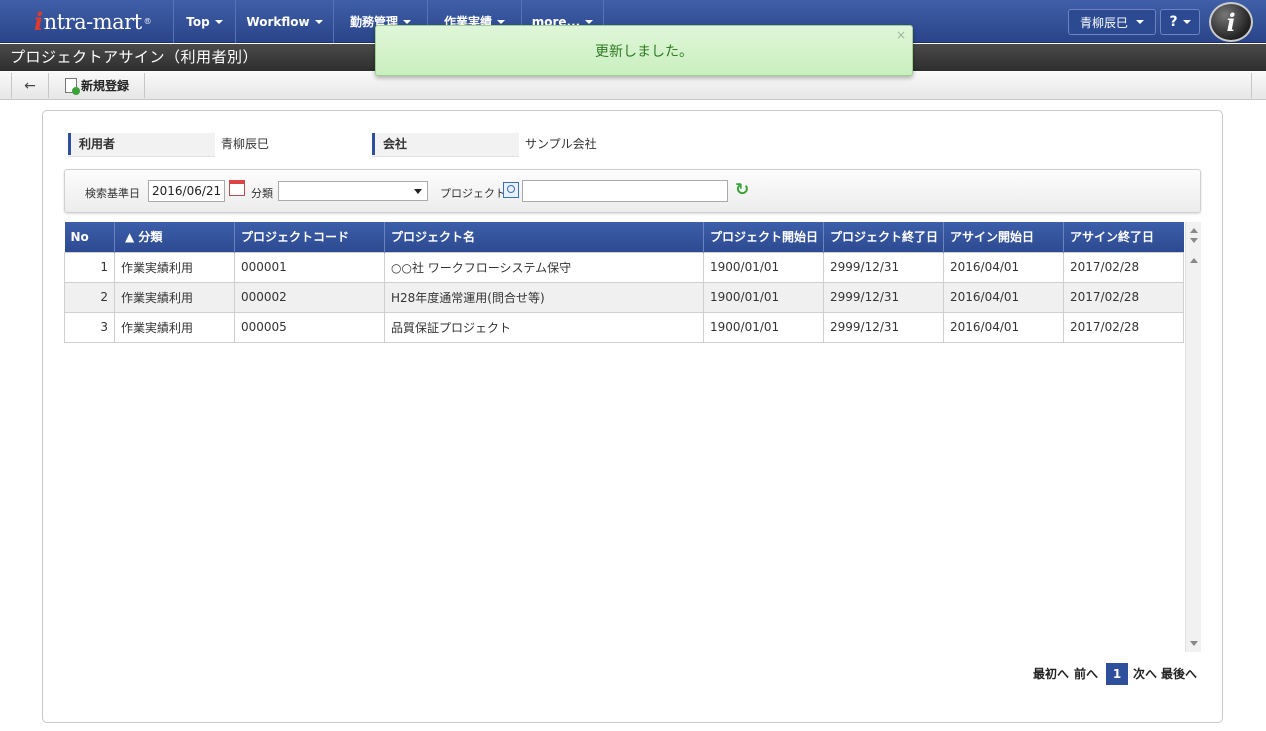 The width and height of the screenshot is (1266, 731). What do you see at coordinates (97, 85) in the screenshot?
I see `new-registration-button: 新規登録` at bounding box center [97, 85].